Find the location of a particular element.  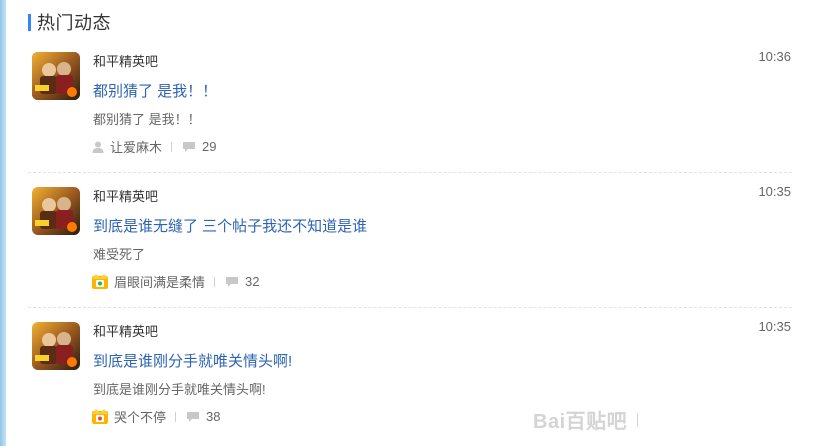

section-accent-bar is located at coordinates (29, 22).